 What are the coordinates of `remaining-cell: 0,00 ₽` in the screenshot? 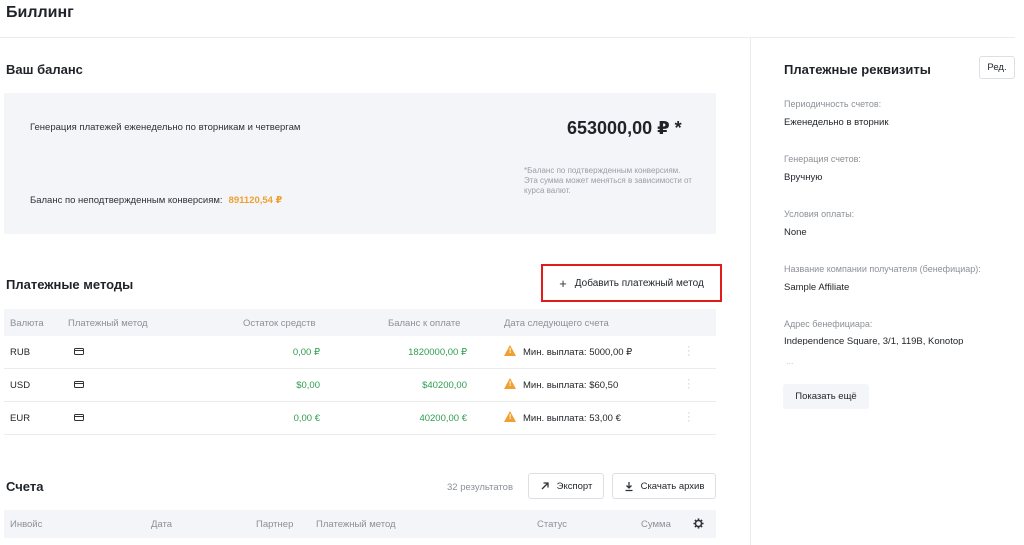 It's located at (306, 352).